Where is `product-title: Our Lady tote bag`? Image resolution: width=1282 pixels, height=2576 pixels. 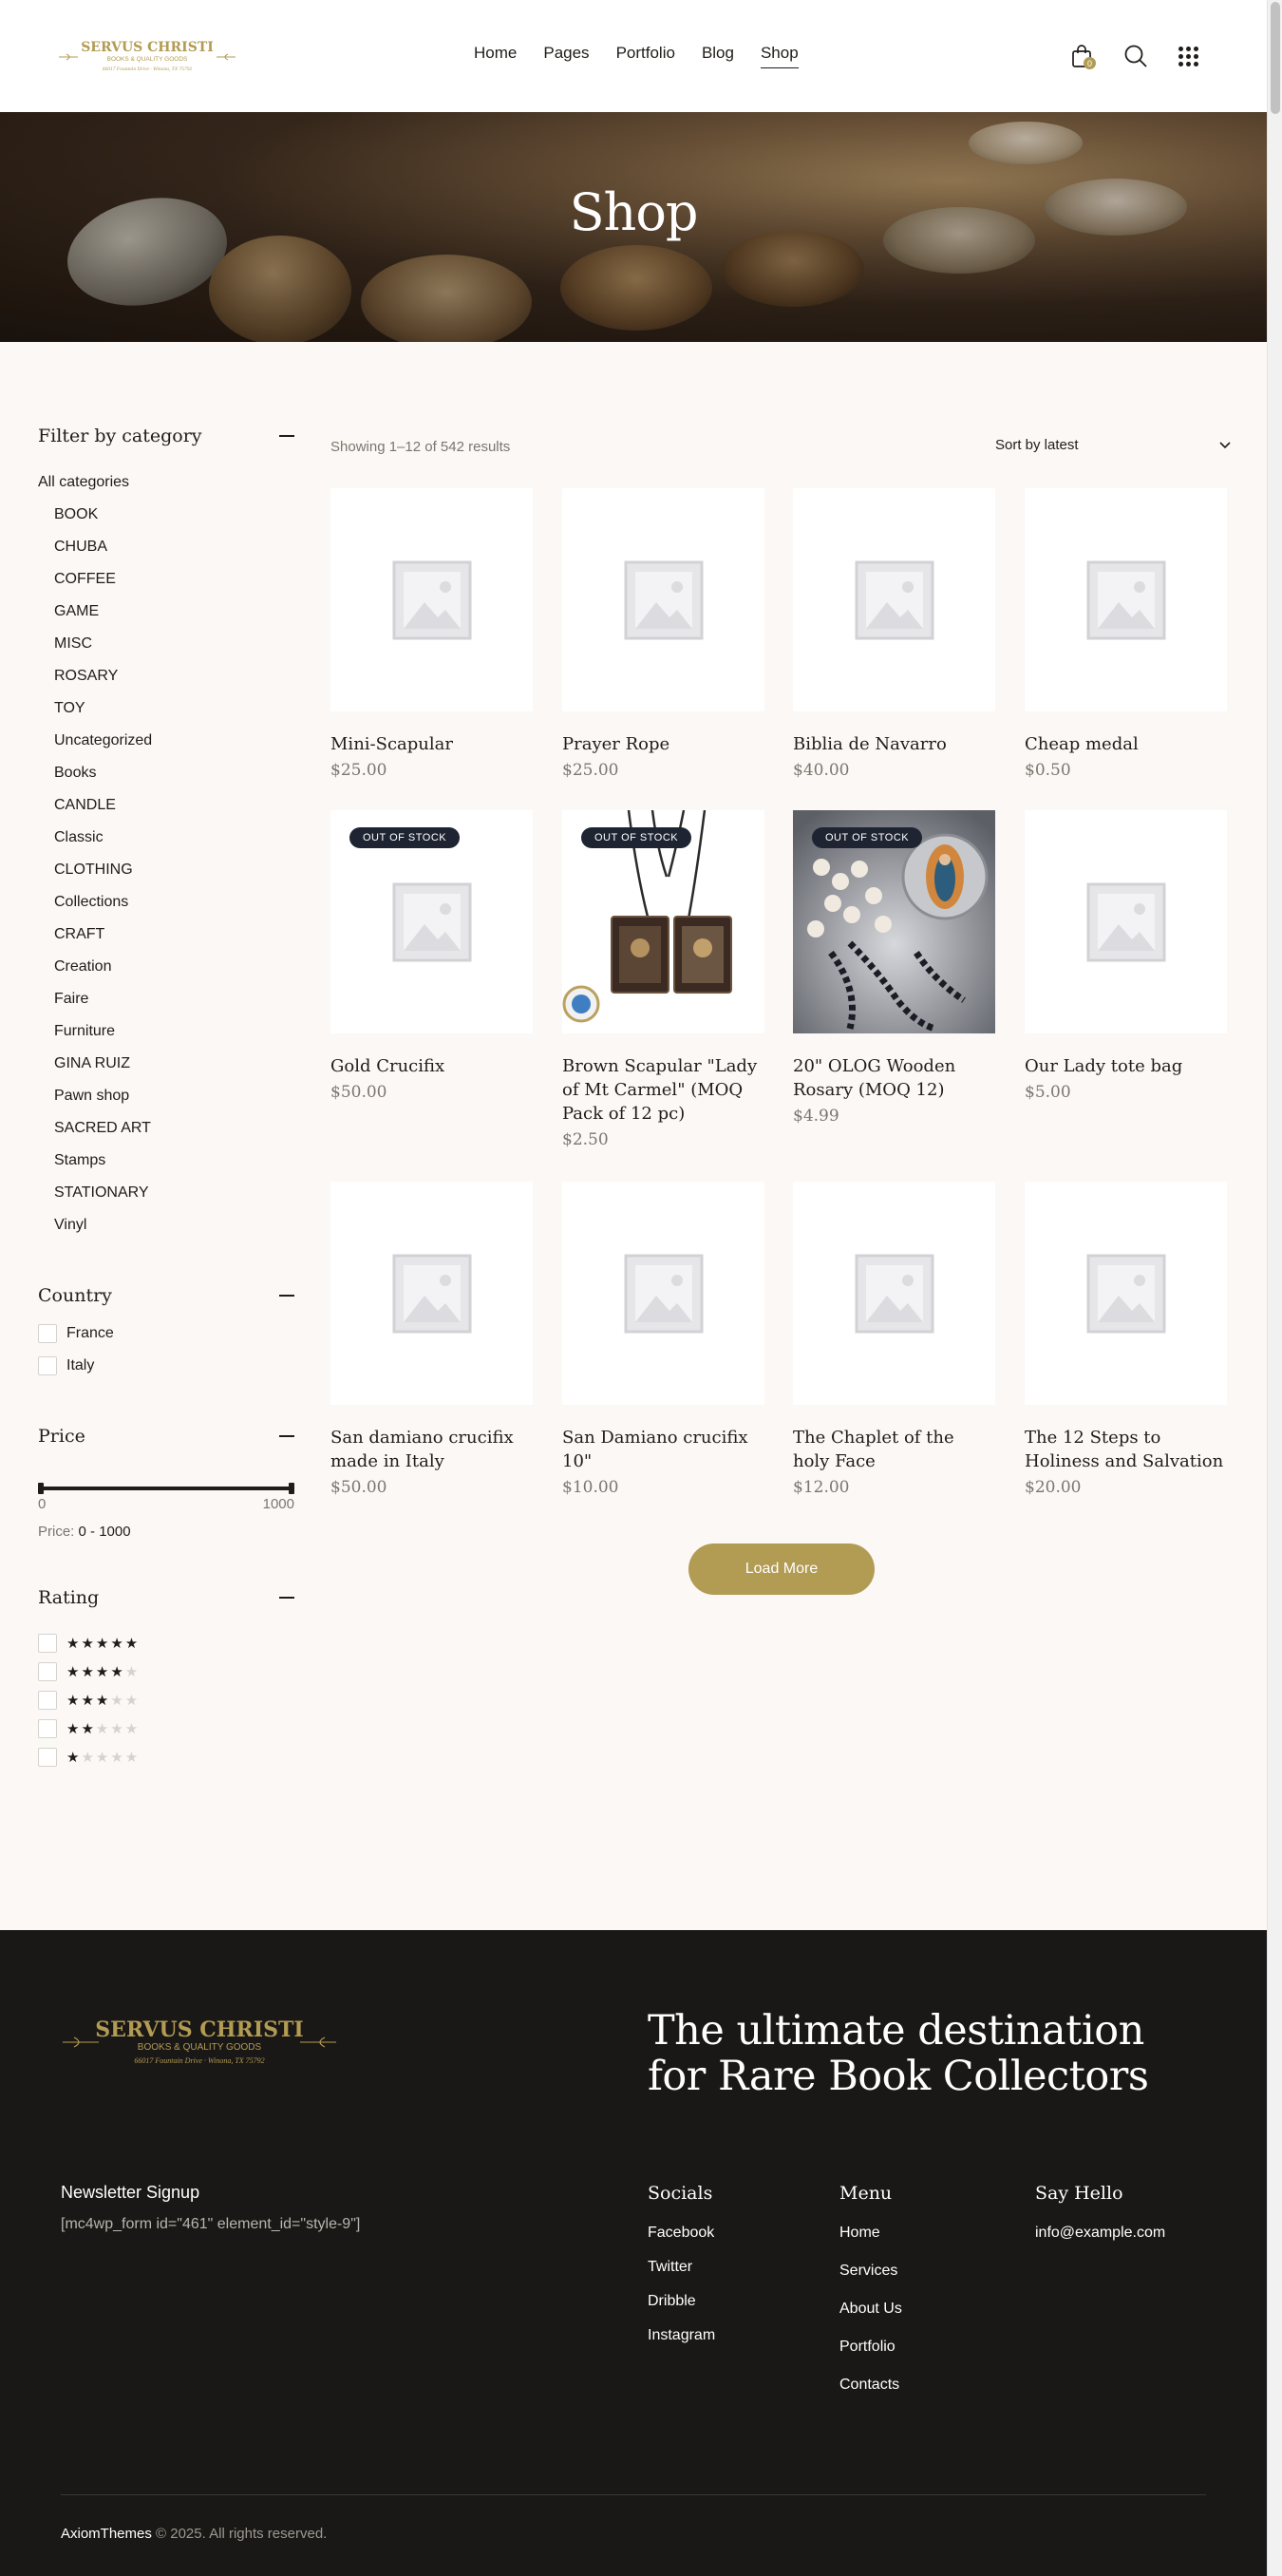
product-title: Our Lady tote bag is located at coordinates (1126, 1066).